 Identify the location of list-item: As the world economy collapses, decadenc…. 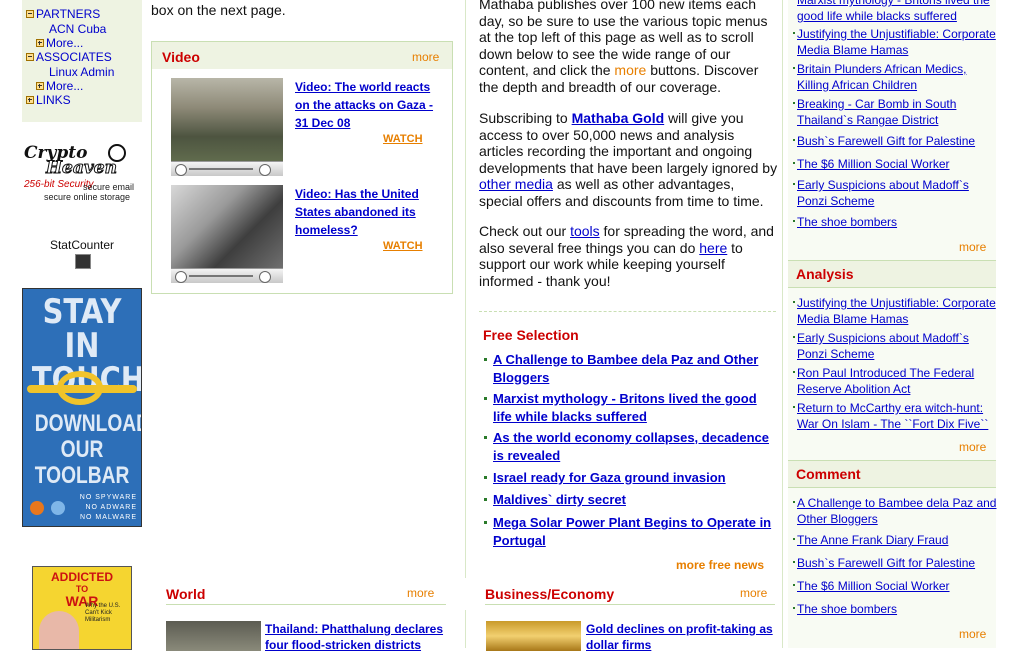
(629, 447).